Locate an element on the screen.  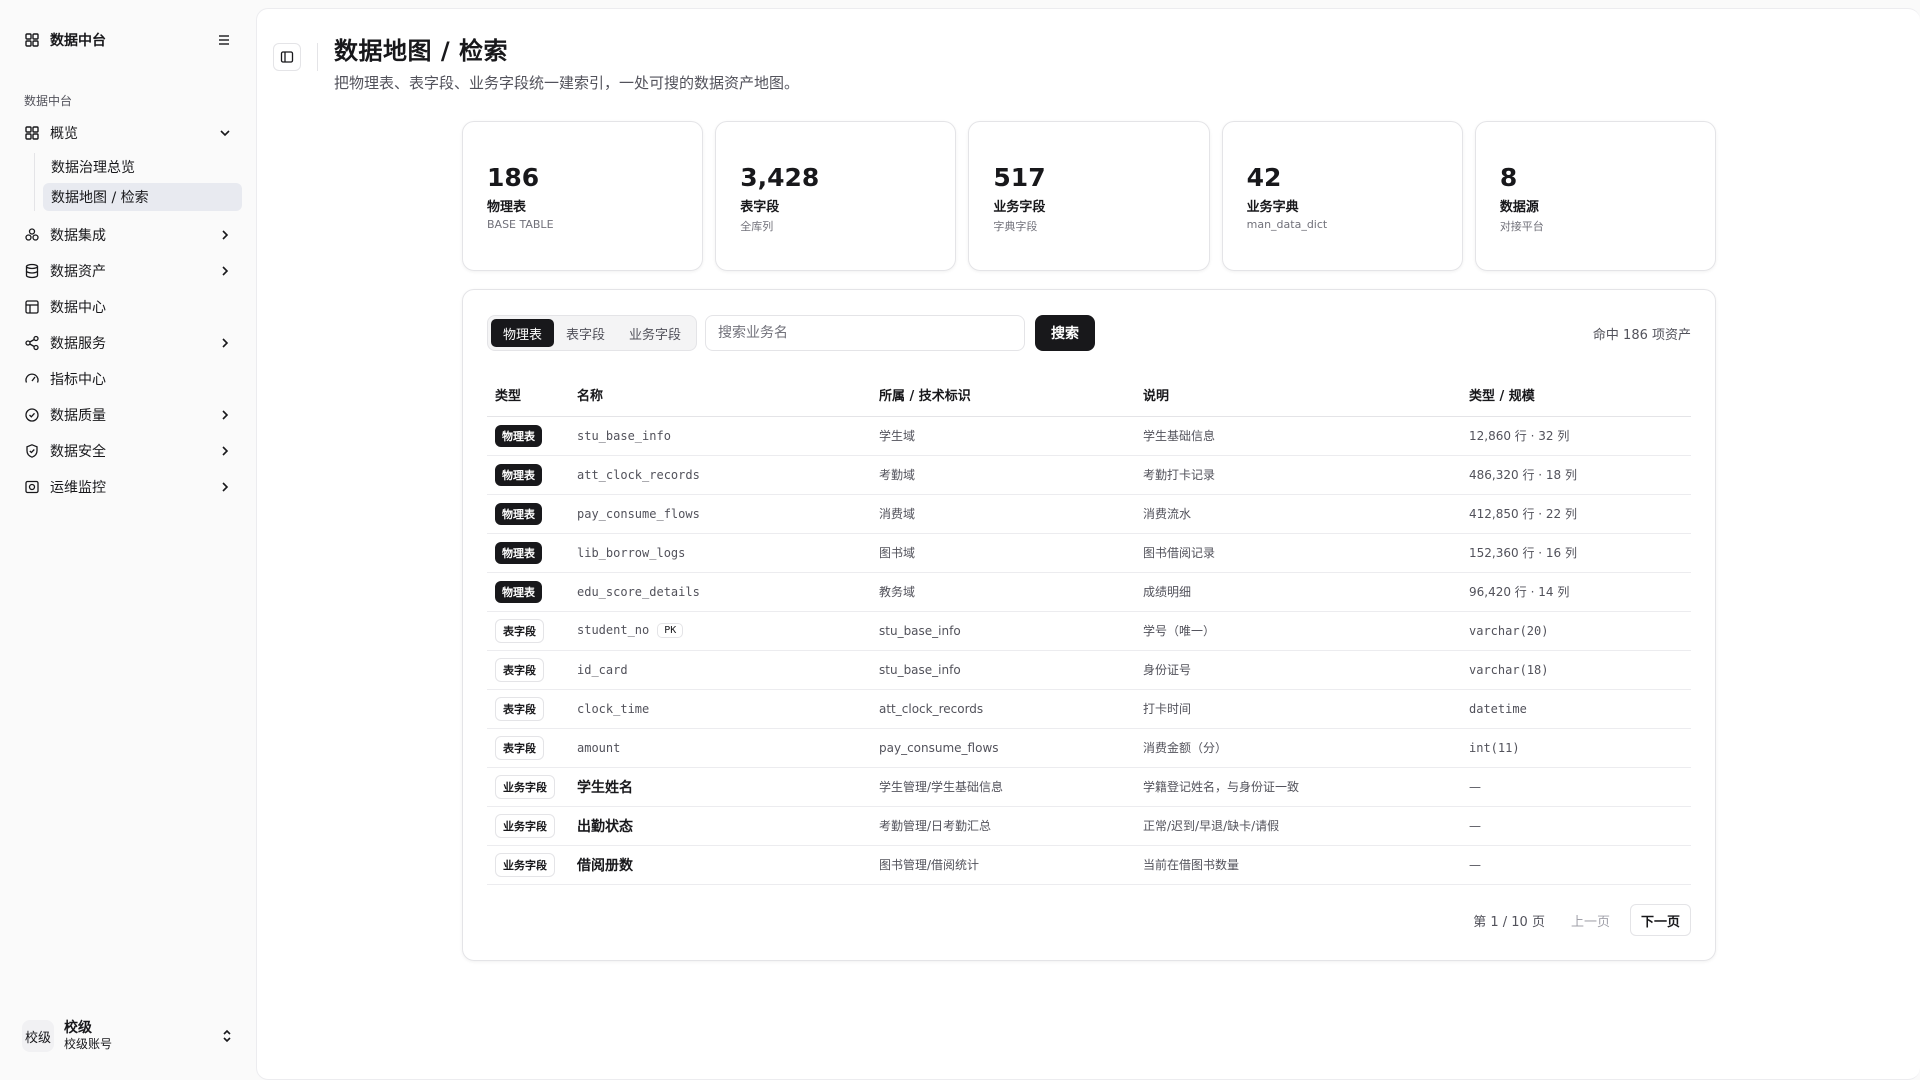
table-row: 表字段 id_card stu_base_info 身份证号 varchar(18) is located at coordinates (1089, 670).